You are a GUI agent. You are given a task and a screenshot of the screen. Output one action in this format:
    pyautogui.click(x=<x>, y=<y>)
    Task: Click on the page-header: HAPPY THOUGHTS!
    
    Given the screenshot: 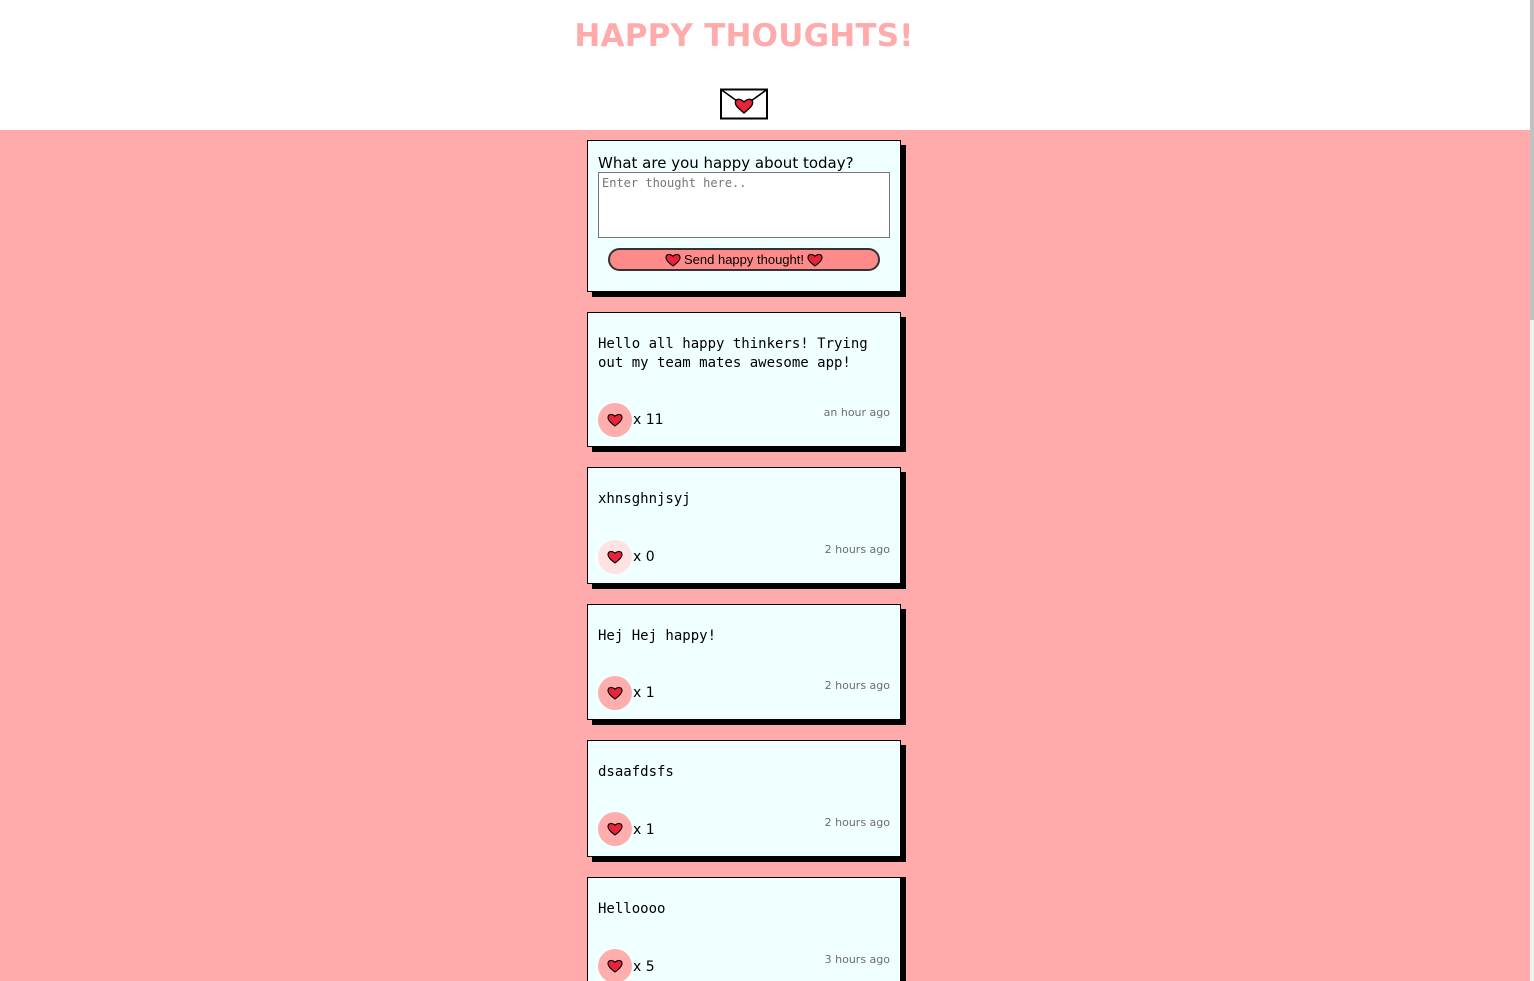 What is the action you would take?
    pyautogui.click(x=765, y=65)
    